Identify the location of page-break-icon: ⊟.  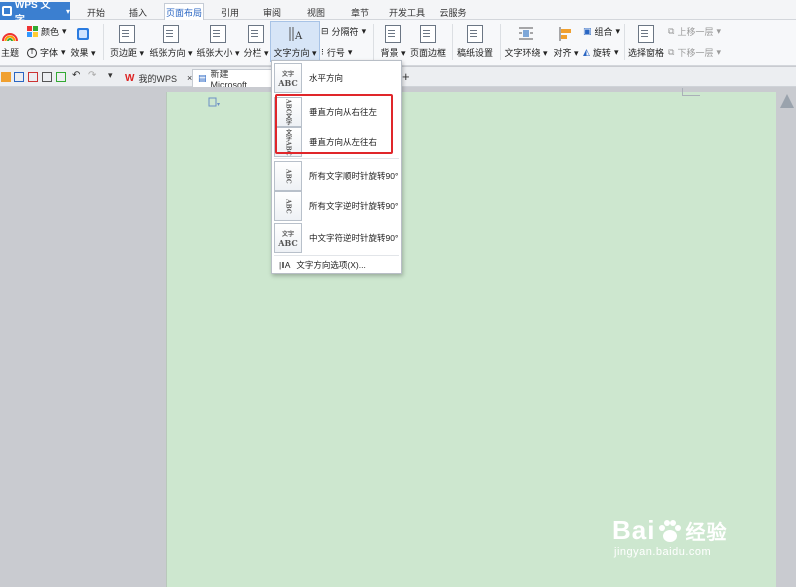
(325, 31).